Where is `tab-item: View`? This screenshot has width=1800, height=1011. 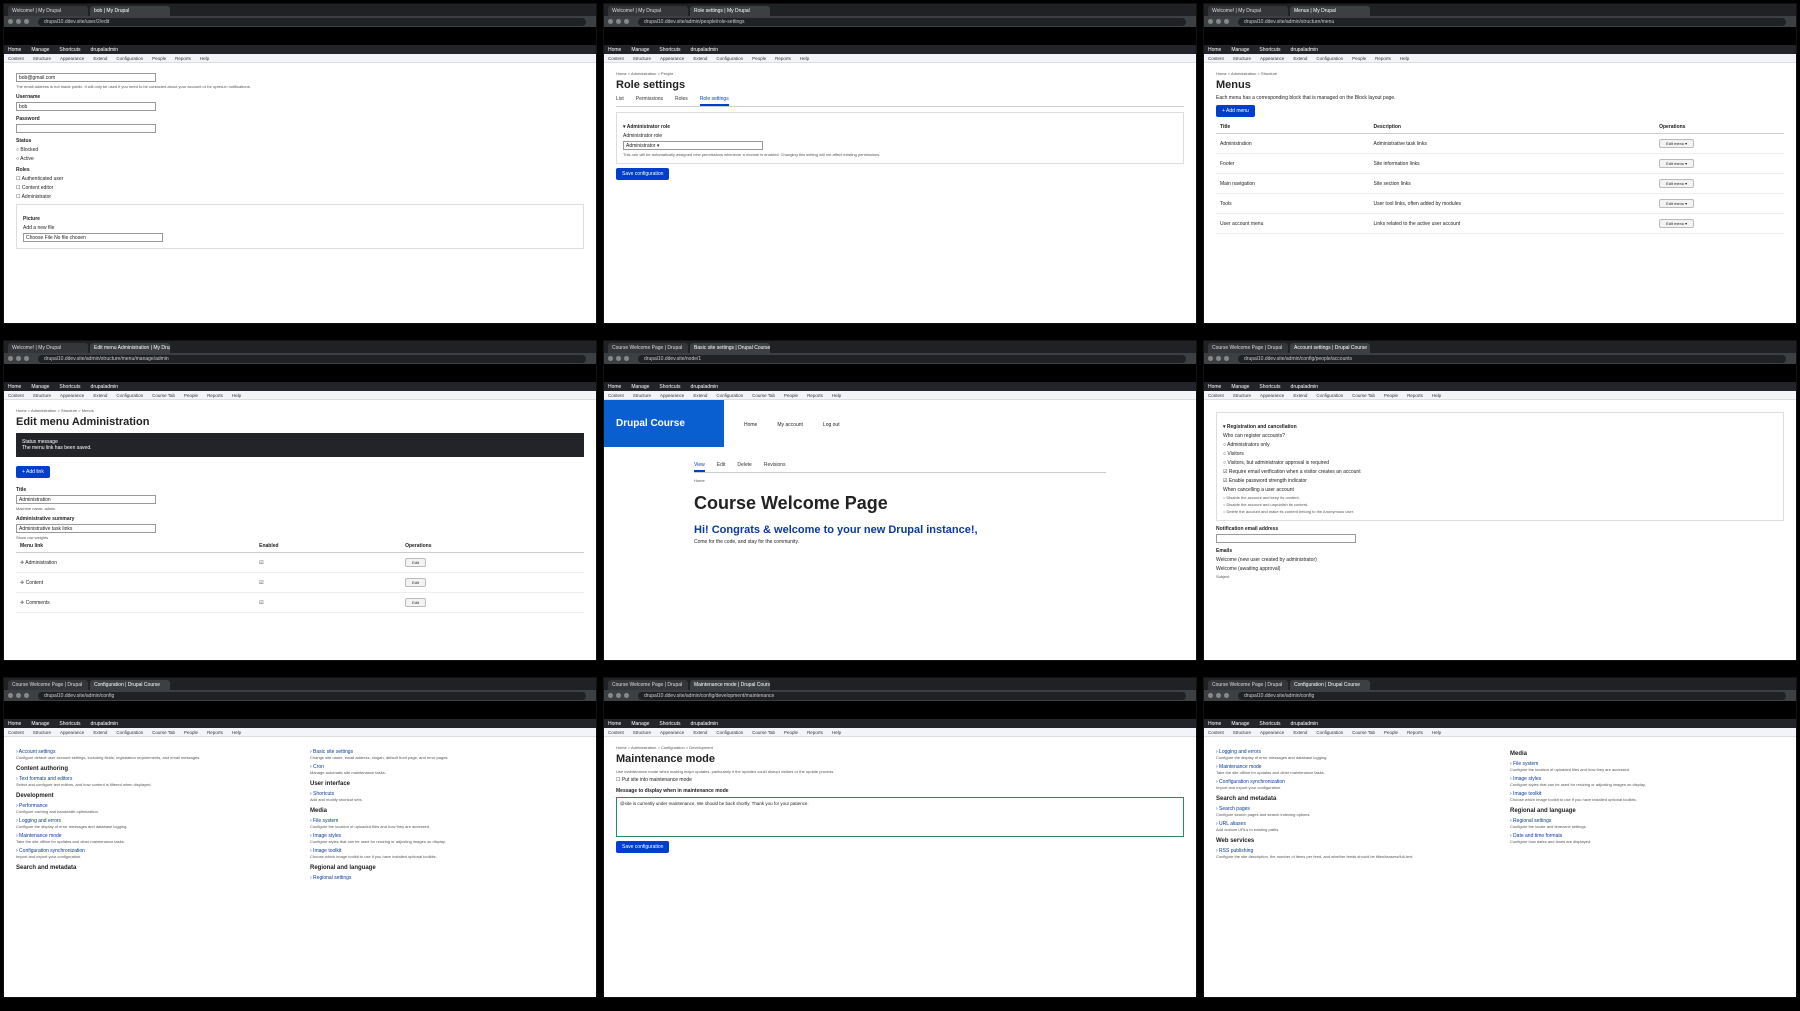 tab-item: View is located at coordinates (699, 467).